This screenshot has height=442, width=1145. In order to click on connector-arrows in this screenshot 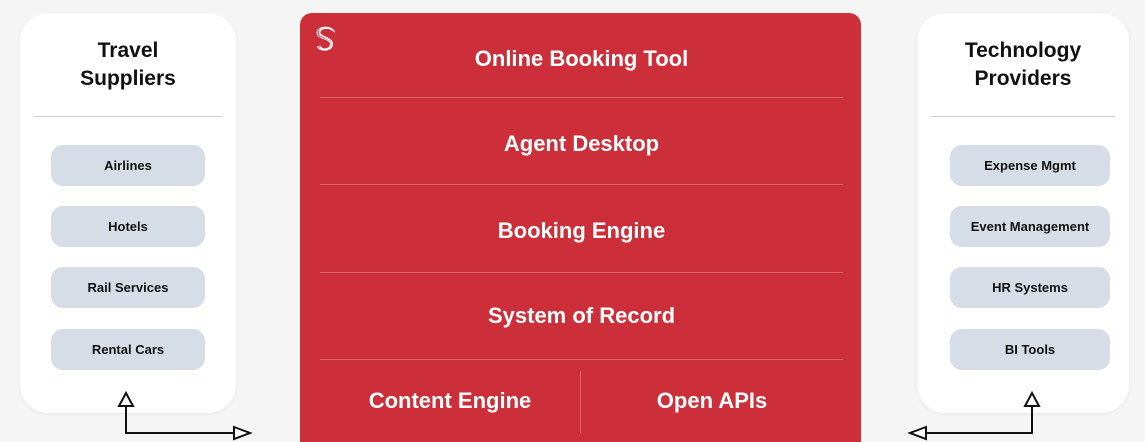, I will do `click(579, 415)`.